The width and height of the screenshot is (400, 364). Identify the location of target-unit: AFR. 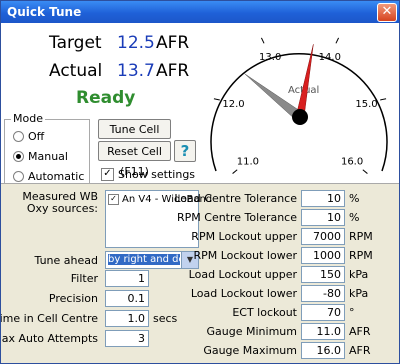
(173, 43).